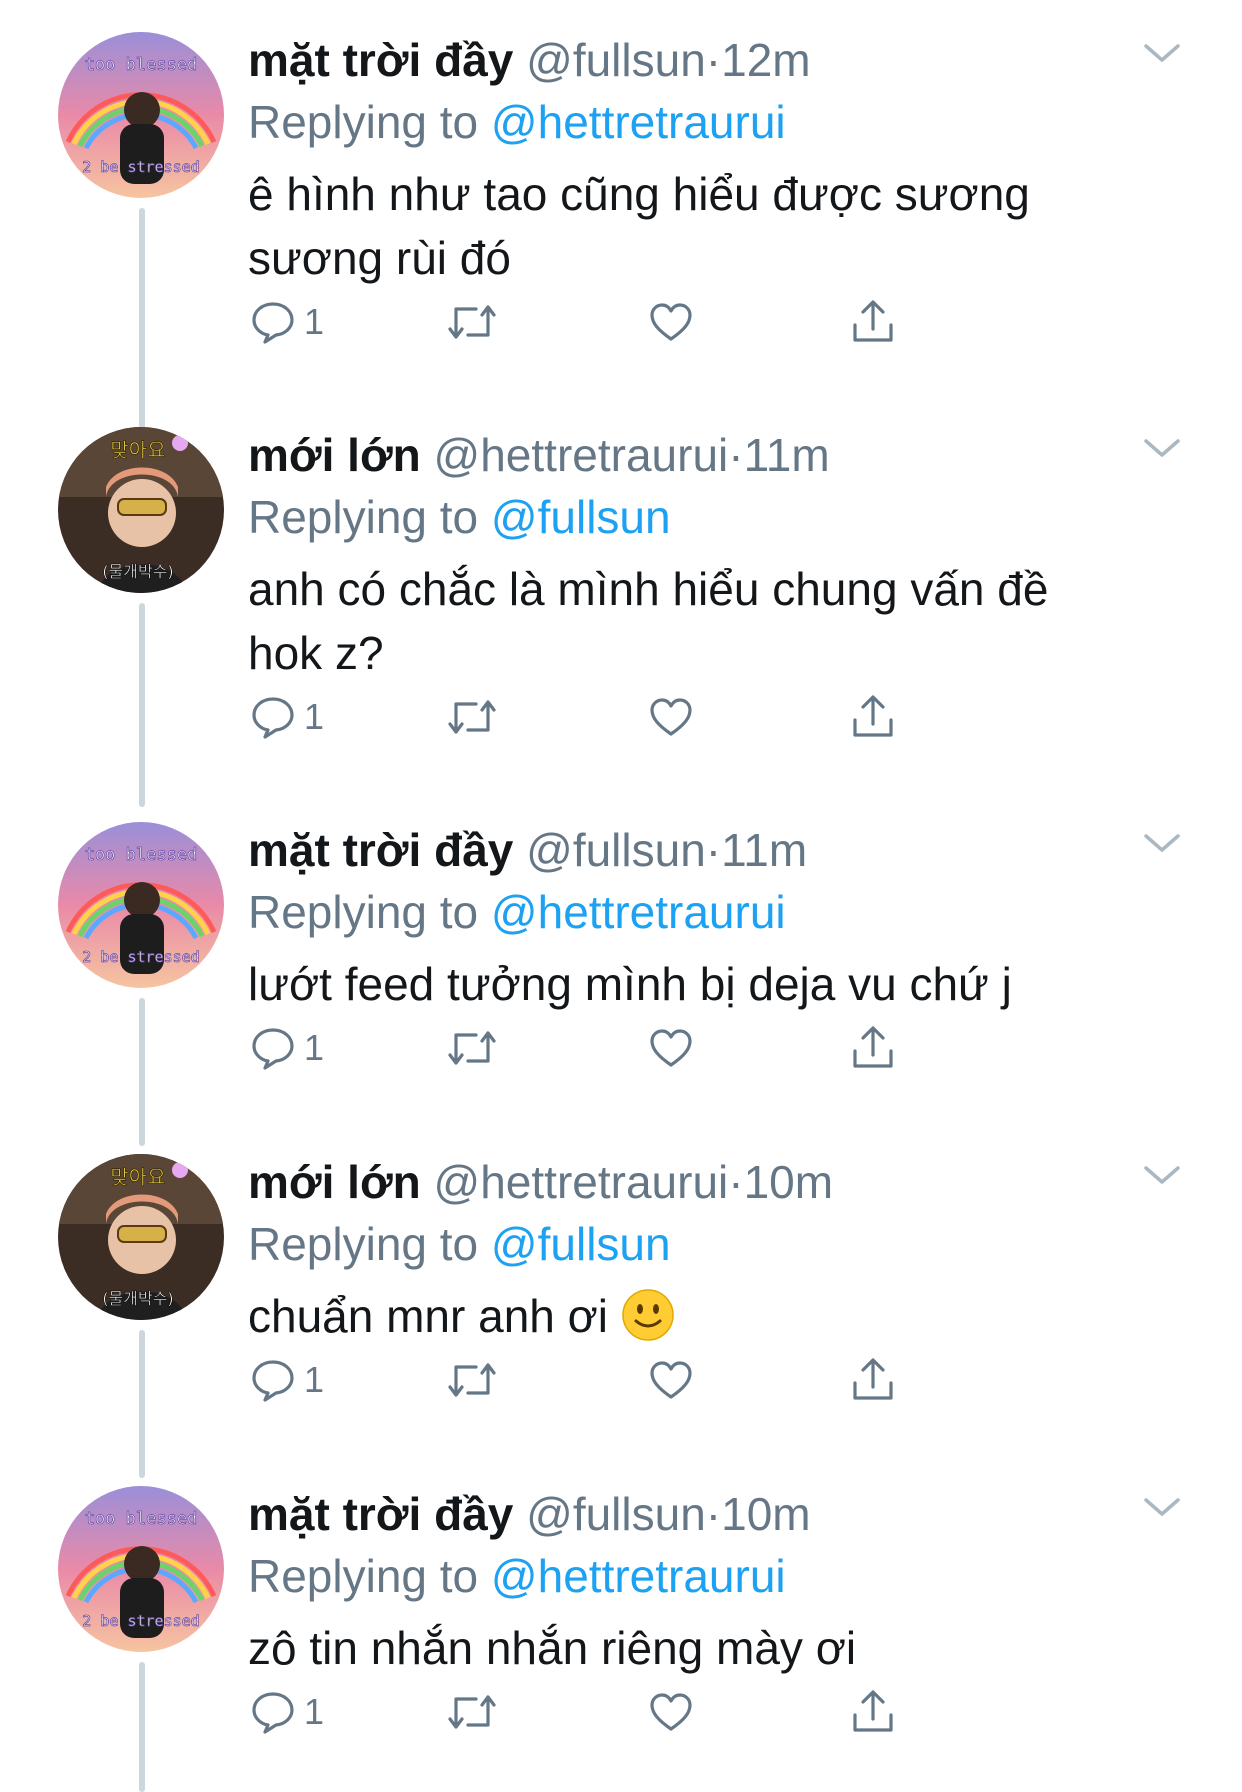  What do you see at coordinates (630, 984) in the screenshot?
I see `tweet-text: lướt feed tưởng mình bị deja vu chứ j` at bounding box center [630, 984].